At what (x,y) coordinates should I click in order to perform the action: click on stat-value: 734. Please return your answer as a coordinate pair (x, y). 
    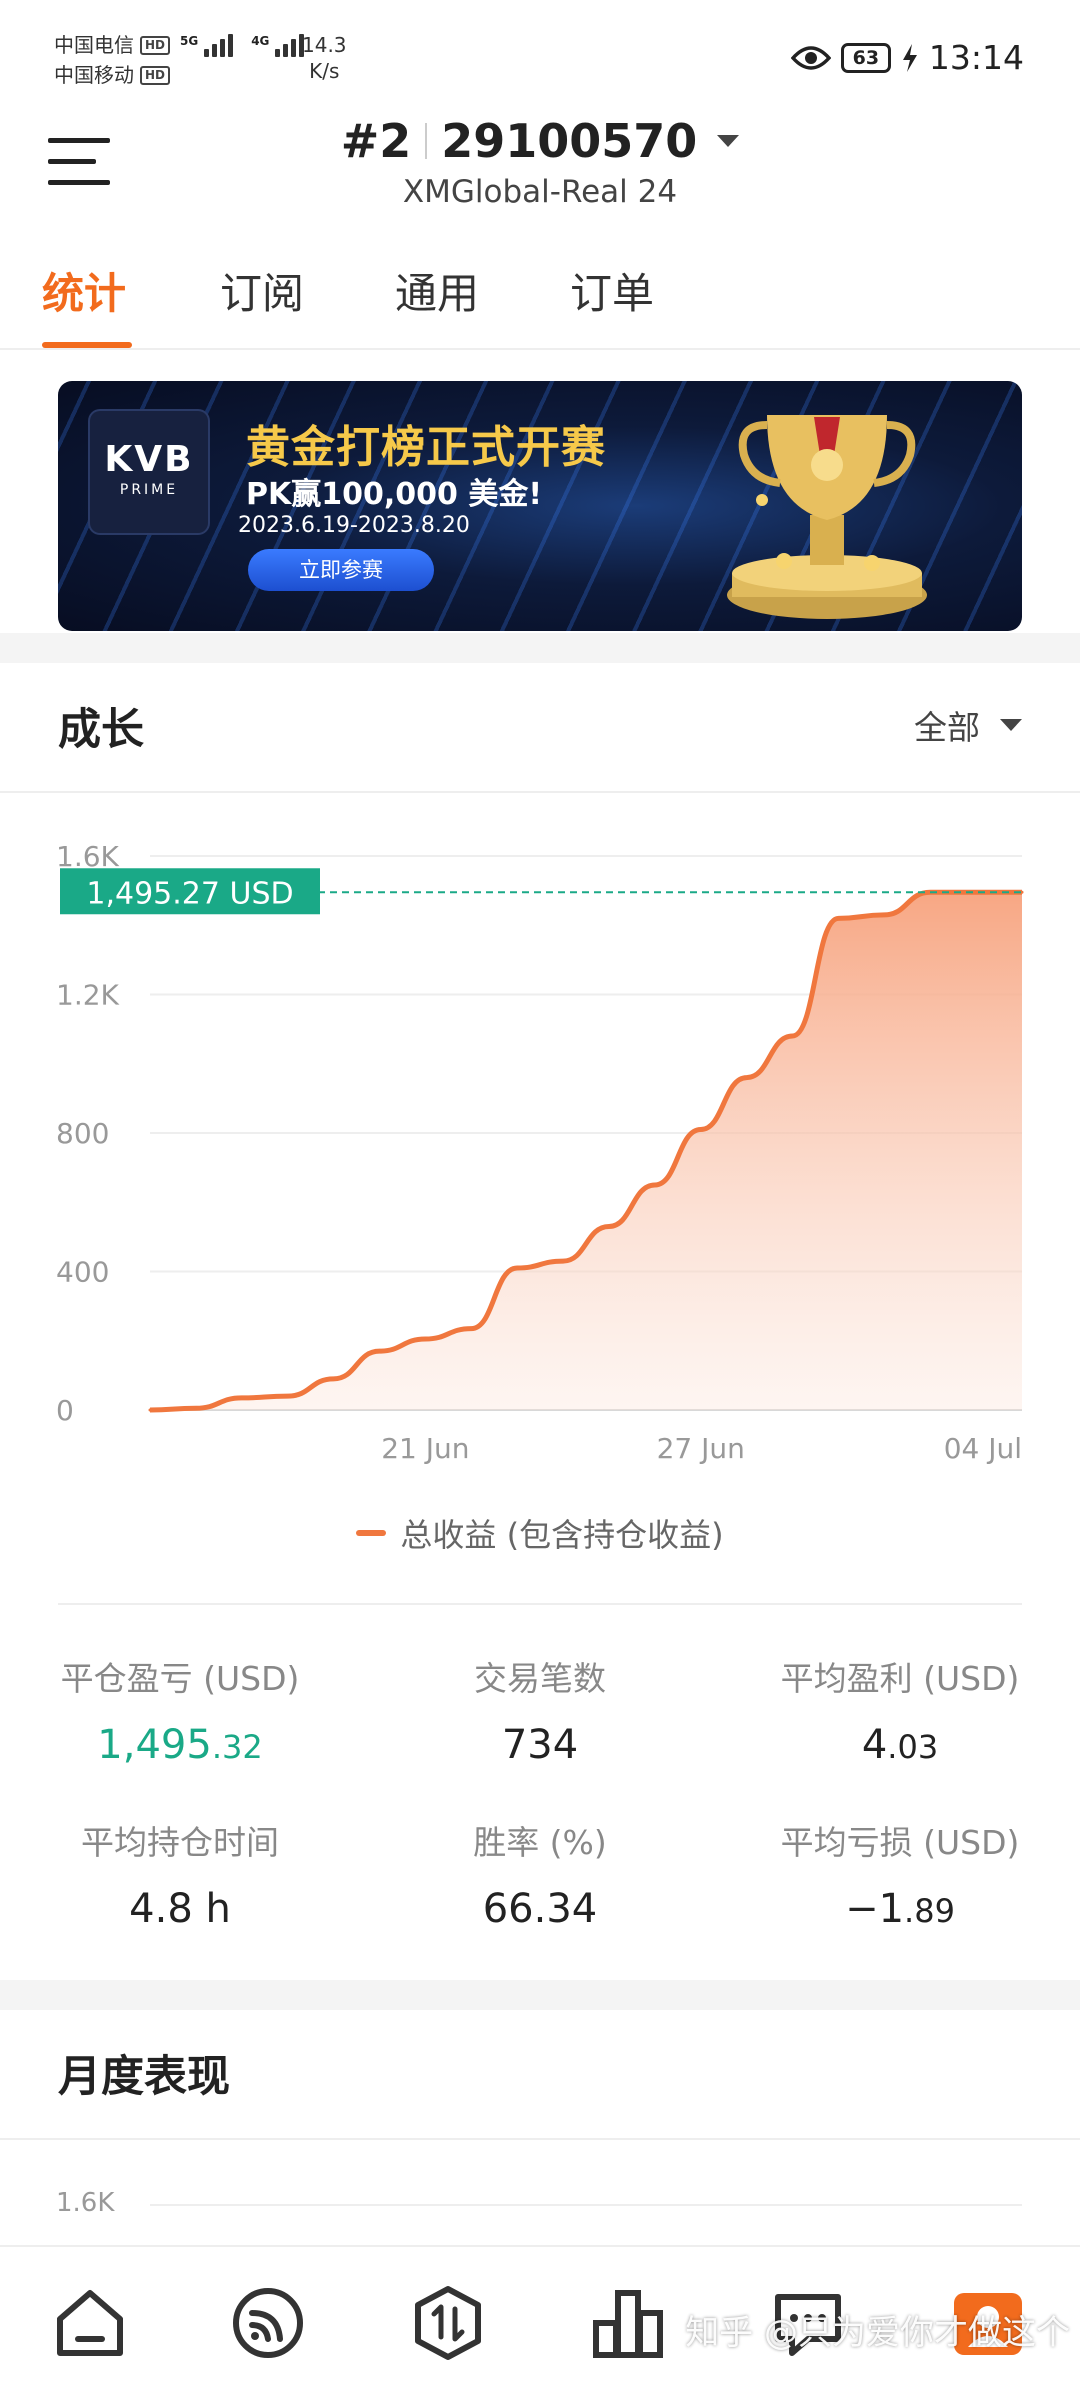
    Looking at the image, I should click on (540, 1745).